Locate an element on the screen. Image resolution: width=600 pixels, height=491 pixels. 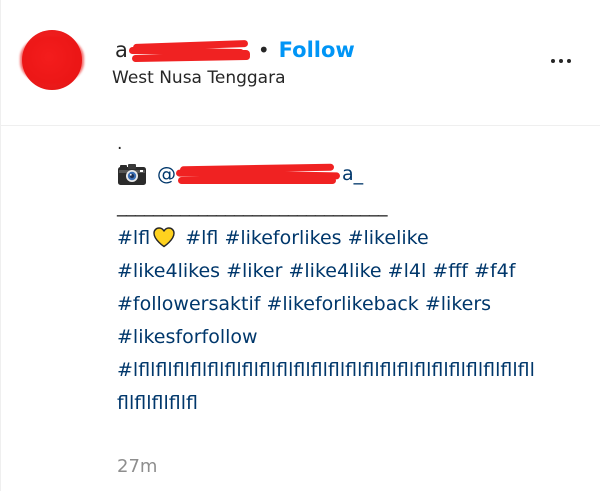
mention-suffix: a_ is located at coordinates (353, 173).